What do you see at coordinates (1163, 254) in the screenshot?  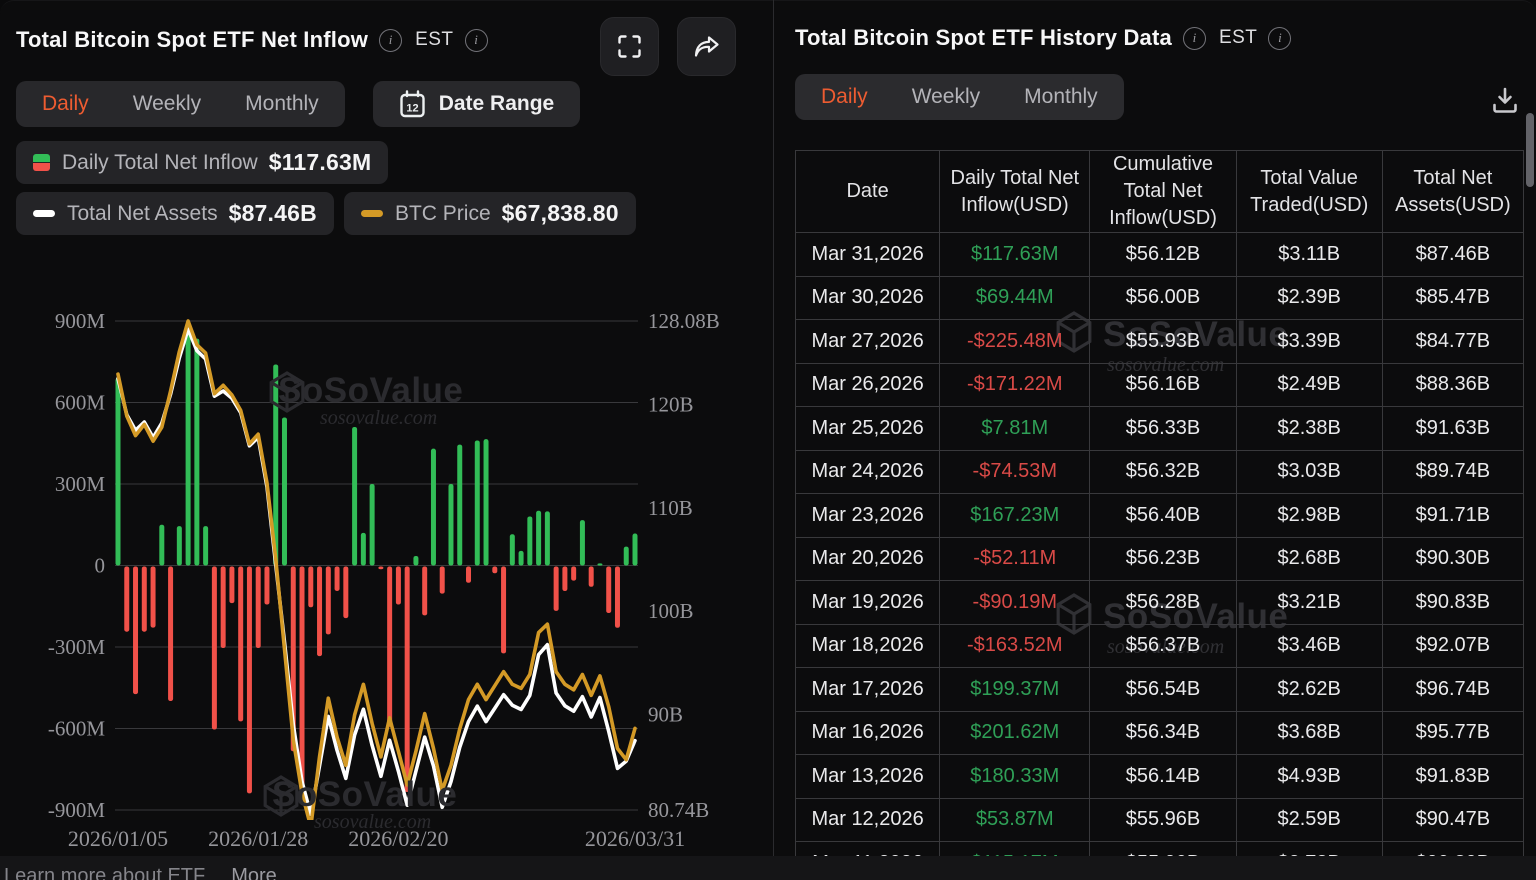 I see `cell-cumulative-net-inflow: $56.12B` at bounding box center [1163, 254].